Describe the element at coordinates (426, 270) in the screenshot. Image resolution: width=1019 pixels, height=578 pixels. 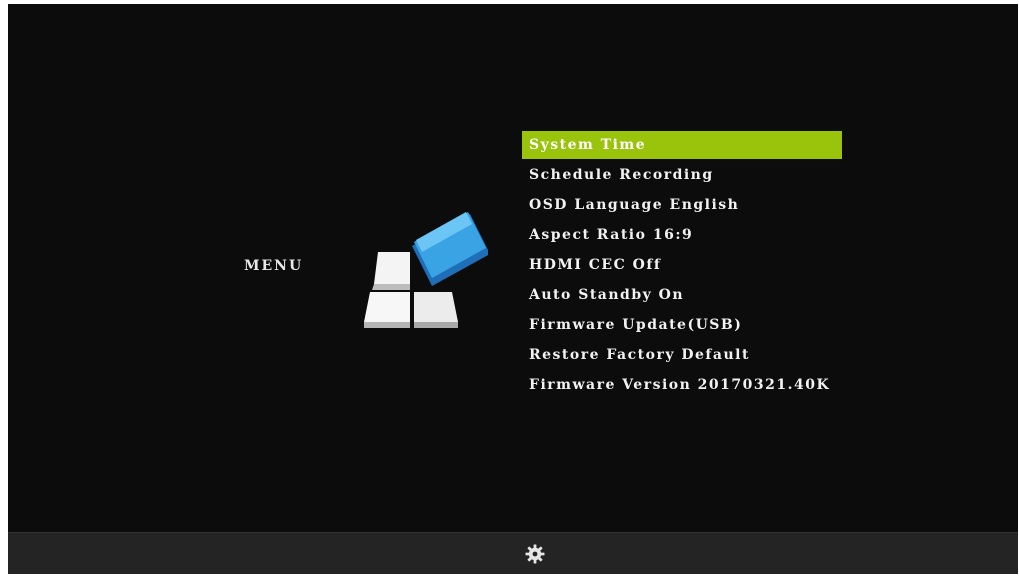
I see `settings-cube-logo` at that location.